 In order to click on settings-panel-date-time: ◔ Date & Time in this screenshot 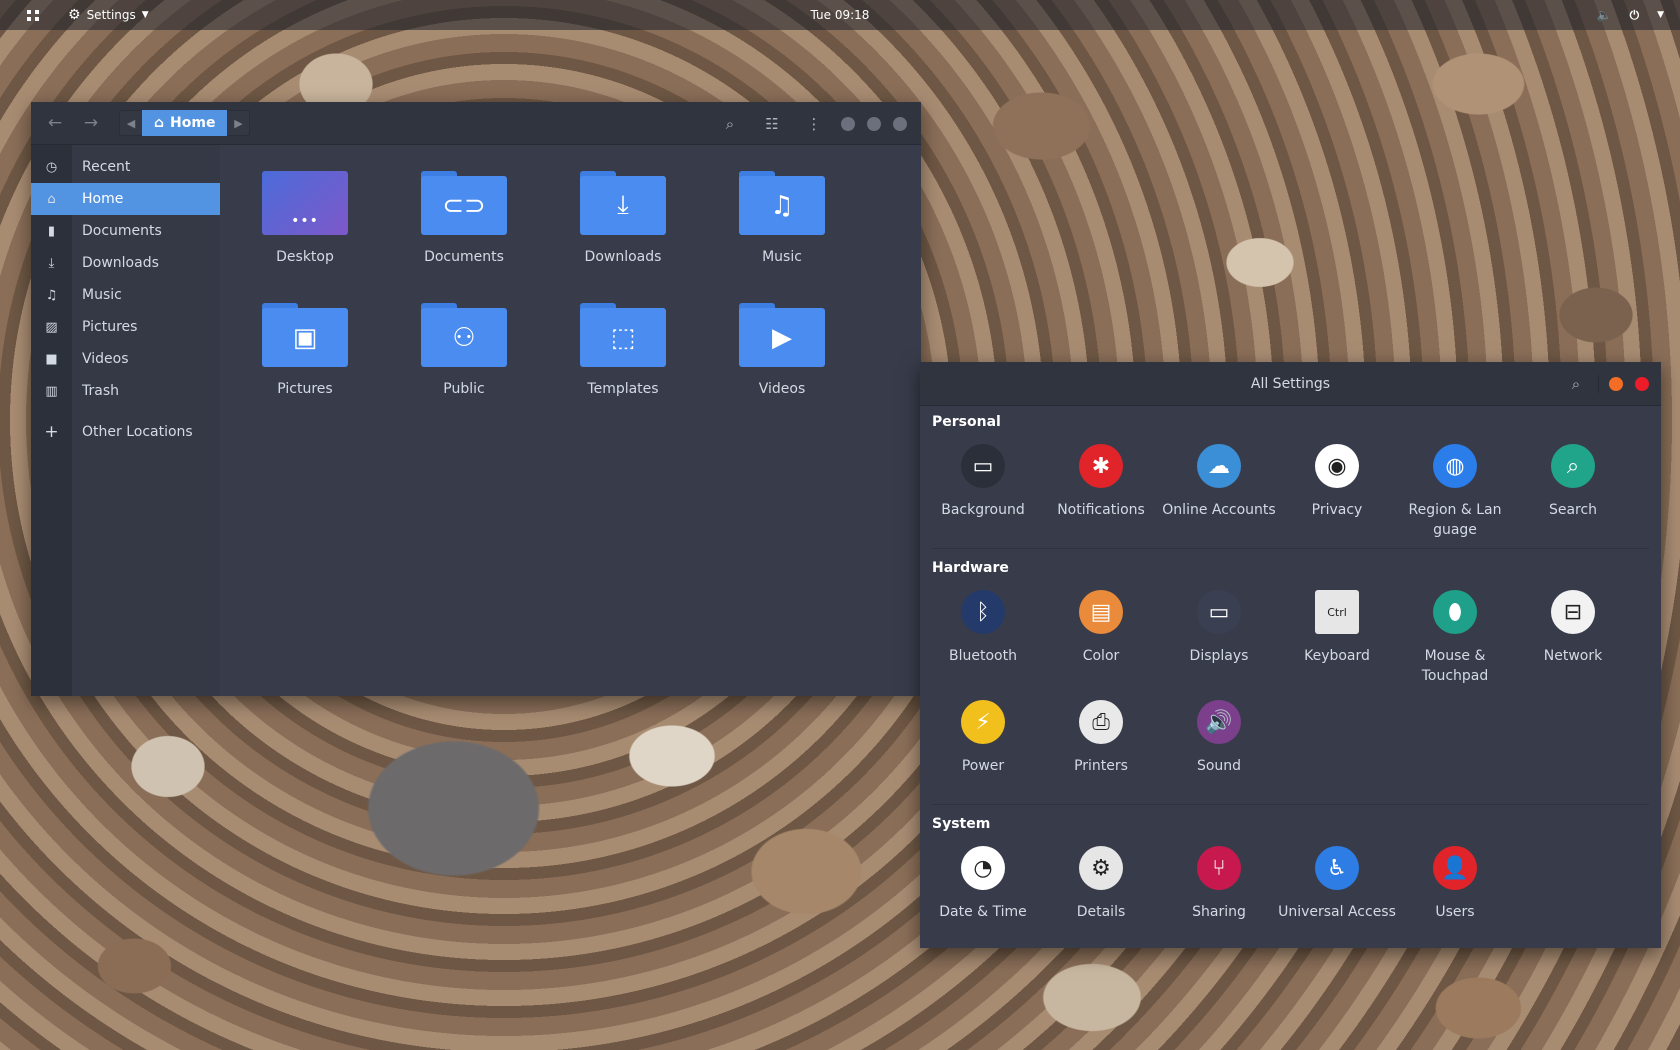, I will do `click(983, 884)`.